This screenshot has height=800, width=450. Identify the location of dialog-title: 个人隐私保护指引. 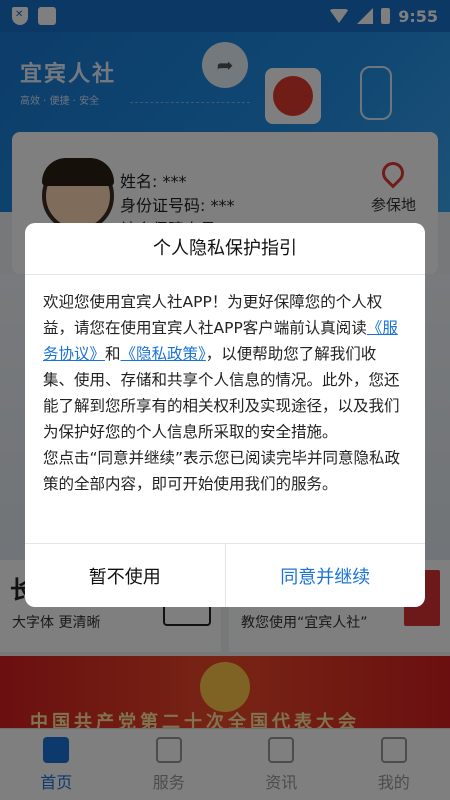
(225, 249).